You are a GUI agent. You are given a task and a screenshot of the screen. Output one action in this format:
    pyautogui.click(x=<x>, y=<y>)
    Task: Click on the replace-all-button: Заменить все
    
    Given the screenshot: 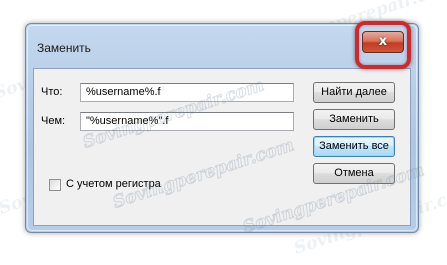 What is the action you would take?
    pyautogui.click(x=354, y=146)
    